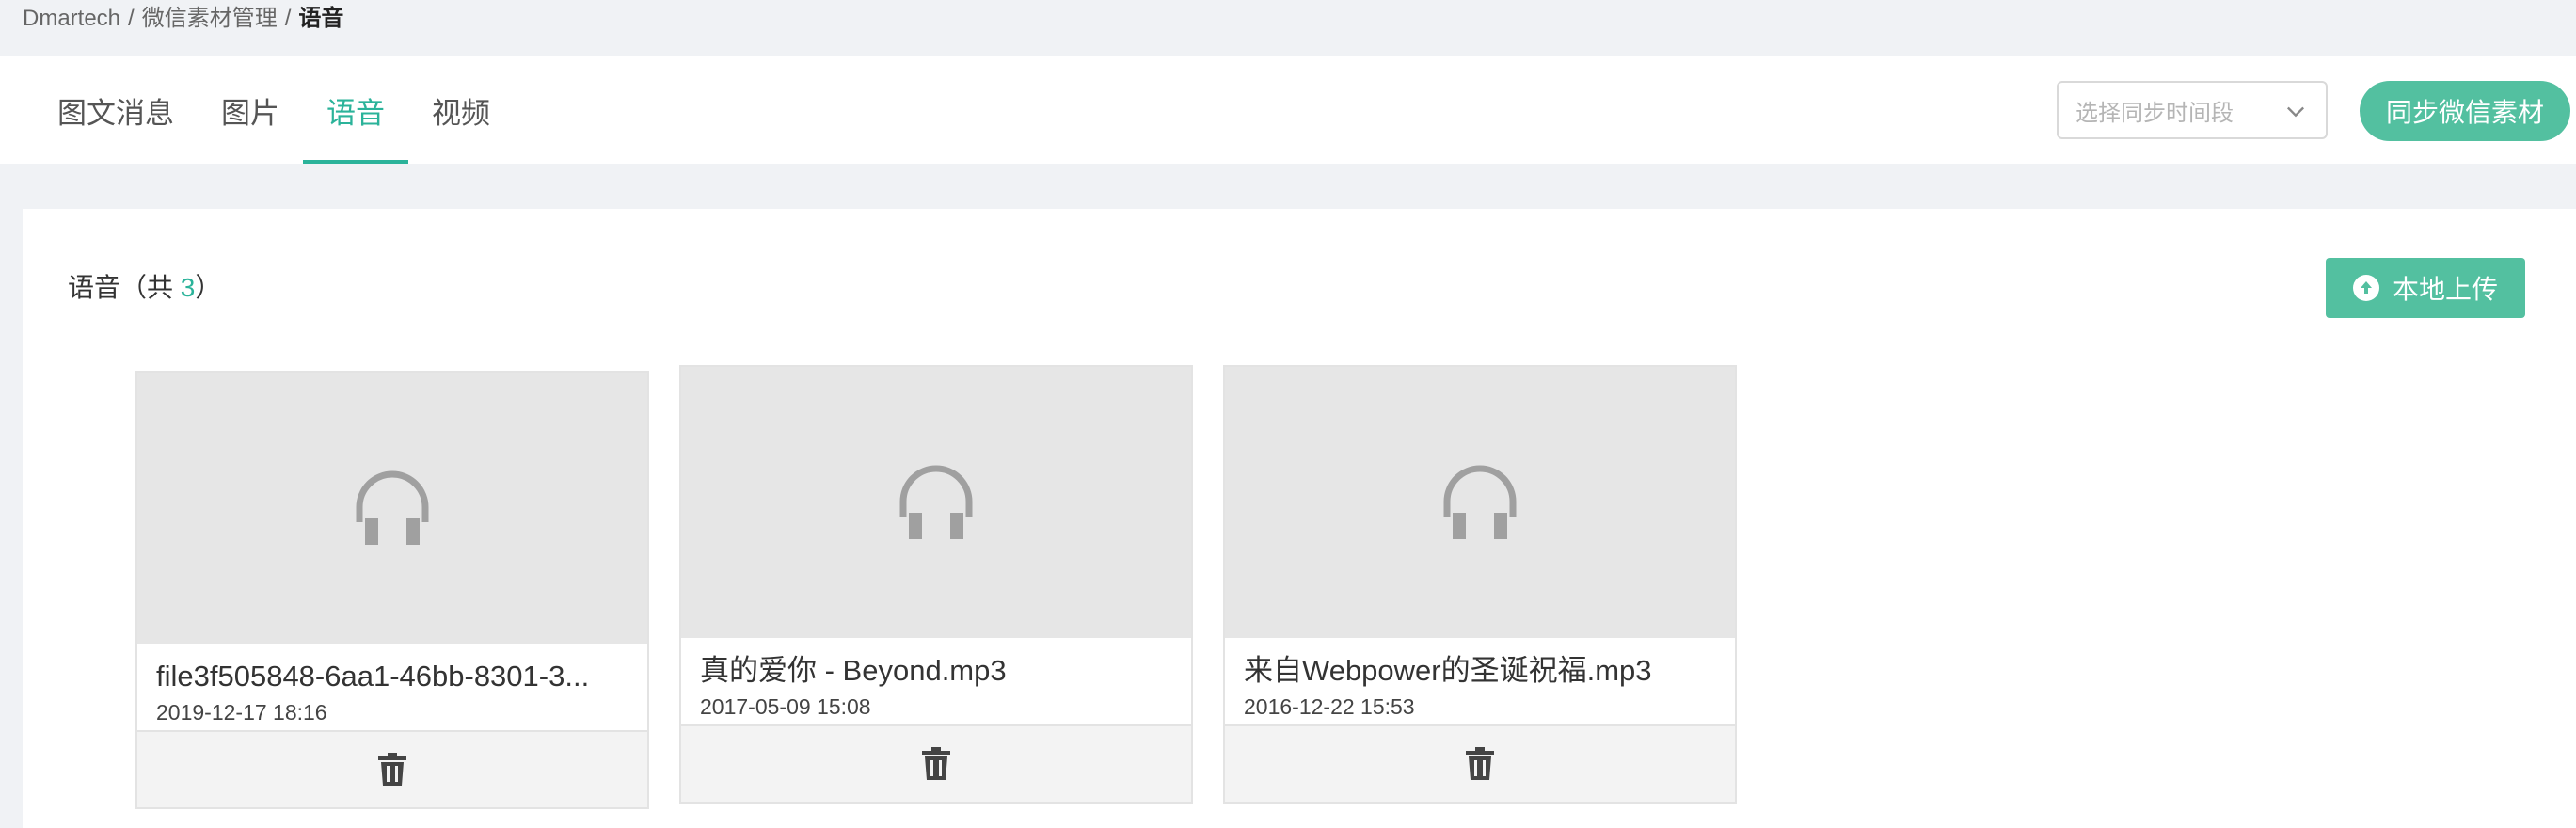 Image resolution: width=2576 pixels, height=828 pixels. What do you see at coordinates (208, 288) in the screenshot?
I see `voice-count-suffix: ）` at bounding box center [208, 288].